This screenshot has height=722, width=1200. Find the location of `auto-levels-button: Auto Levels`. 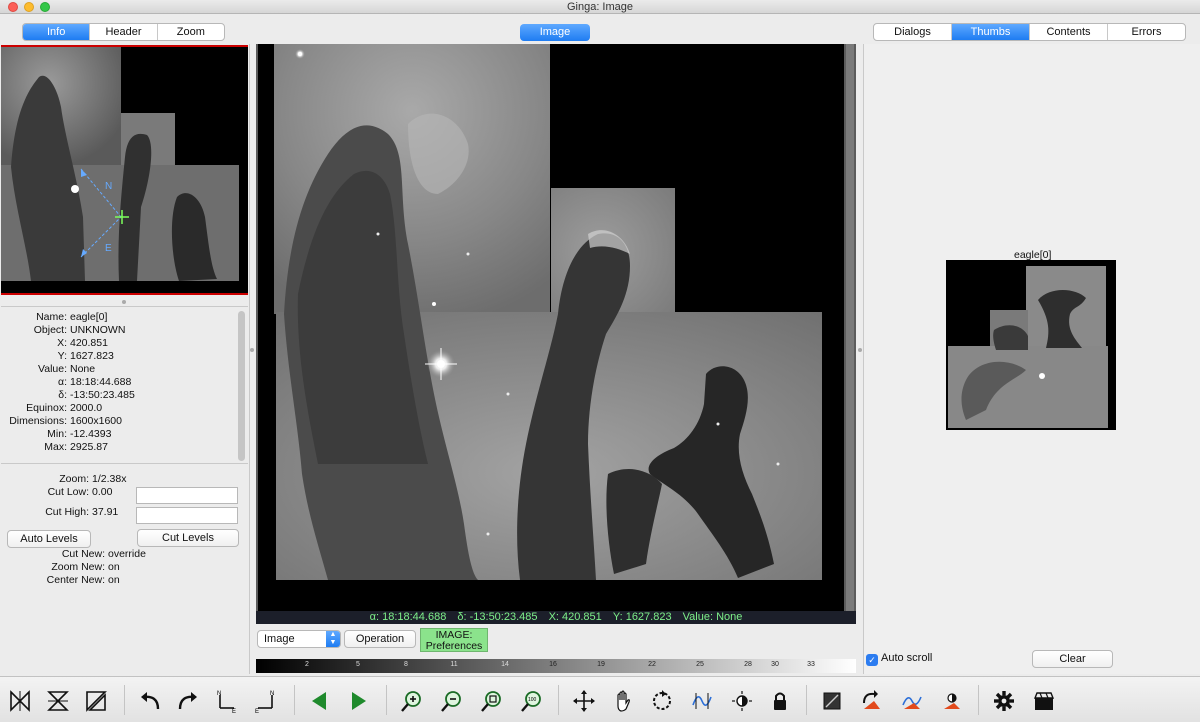

auto-levels-button: Auto Levels is located at coordinates (49, 539).